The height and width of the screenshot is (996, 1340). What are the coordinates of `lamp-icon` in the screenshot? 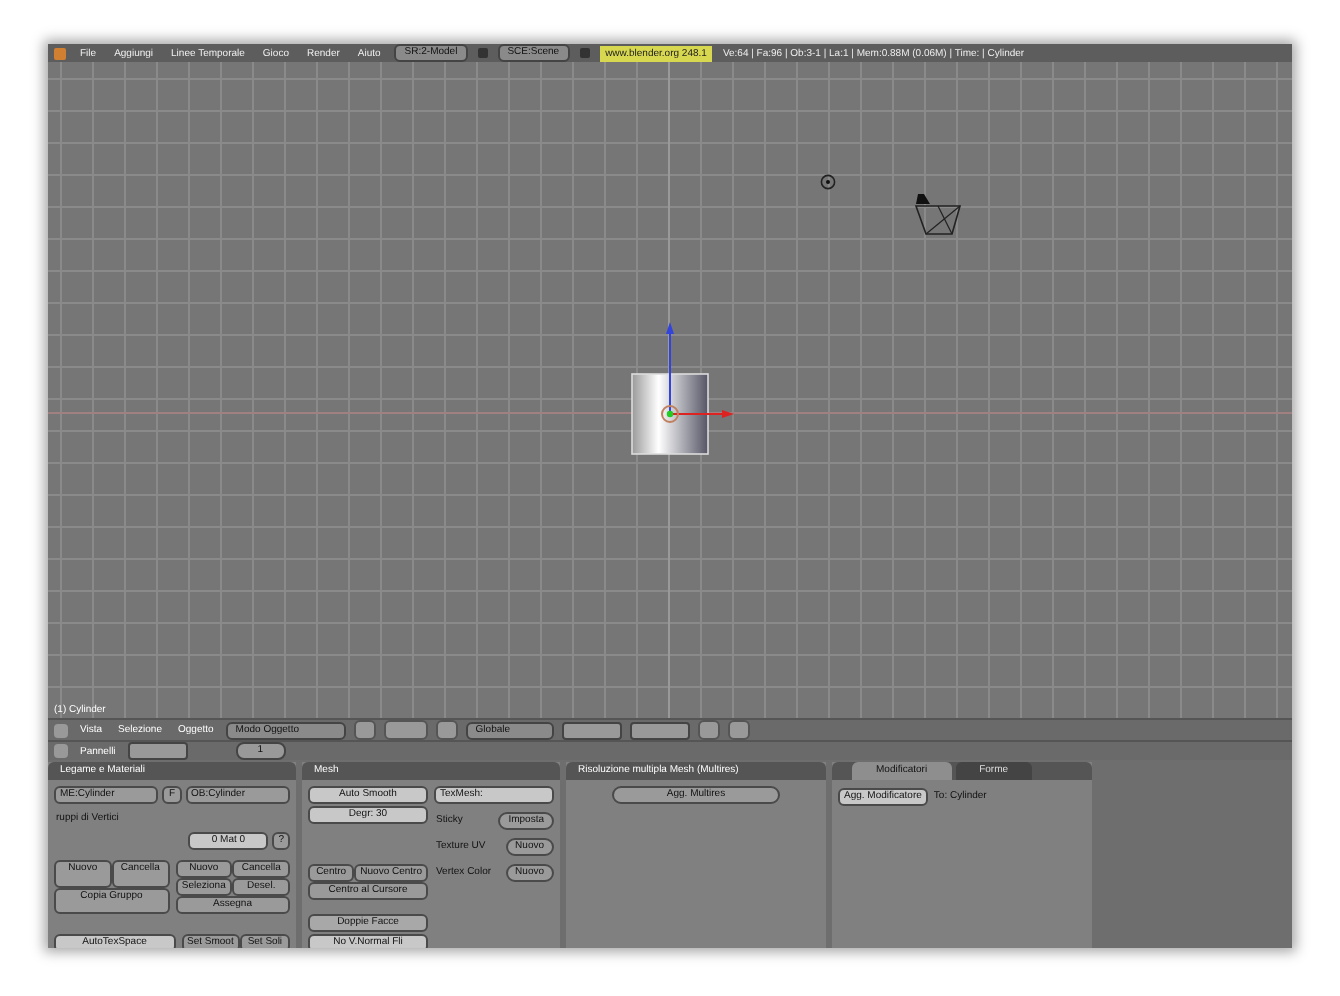 It's located at (828, 182).